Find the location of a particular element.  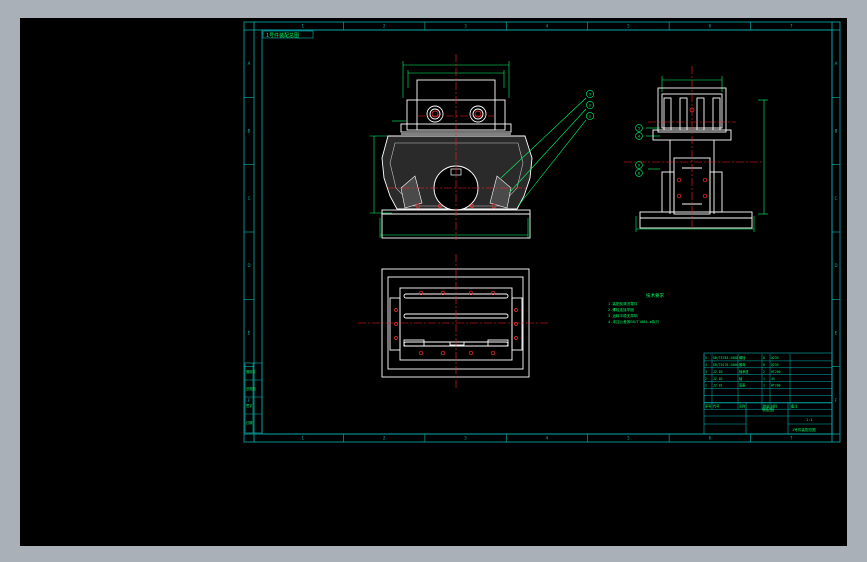

side-view-dimensions is located at coordinates (701, 154).